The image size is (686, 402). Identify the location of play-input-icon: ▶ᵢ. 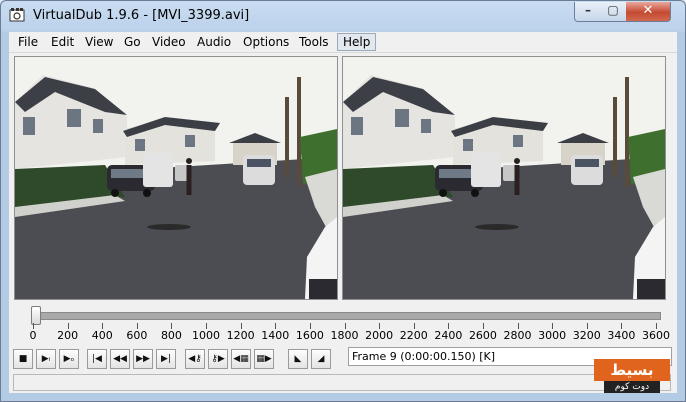
(46, 359).